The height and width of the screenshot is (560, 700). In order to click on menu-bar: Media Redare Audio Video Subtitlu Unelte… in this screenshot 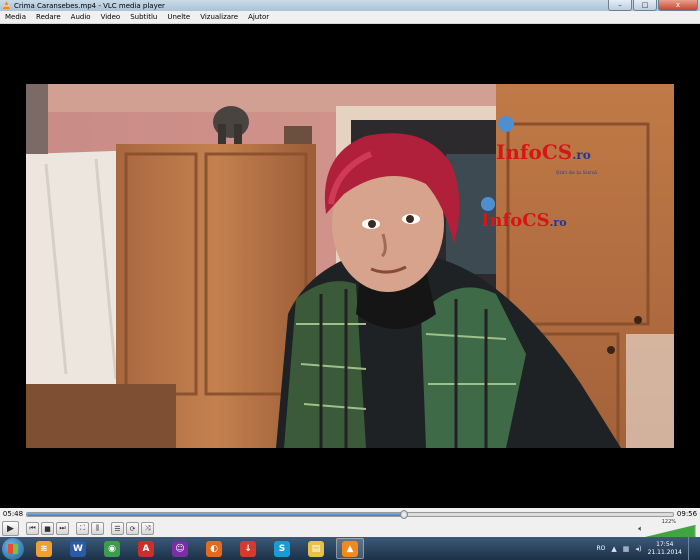, I will do `click(350, 17)`.